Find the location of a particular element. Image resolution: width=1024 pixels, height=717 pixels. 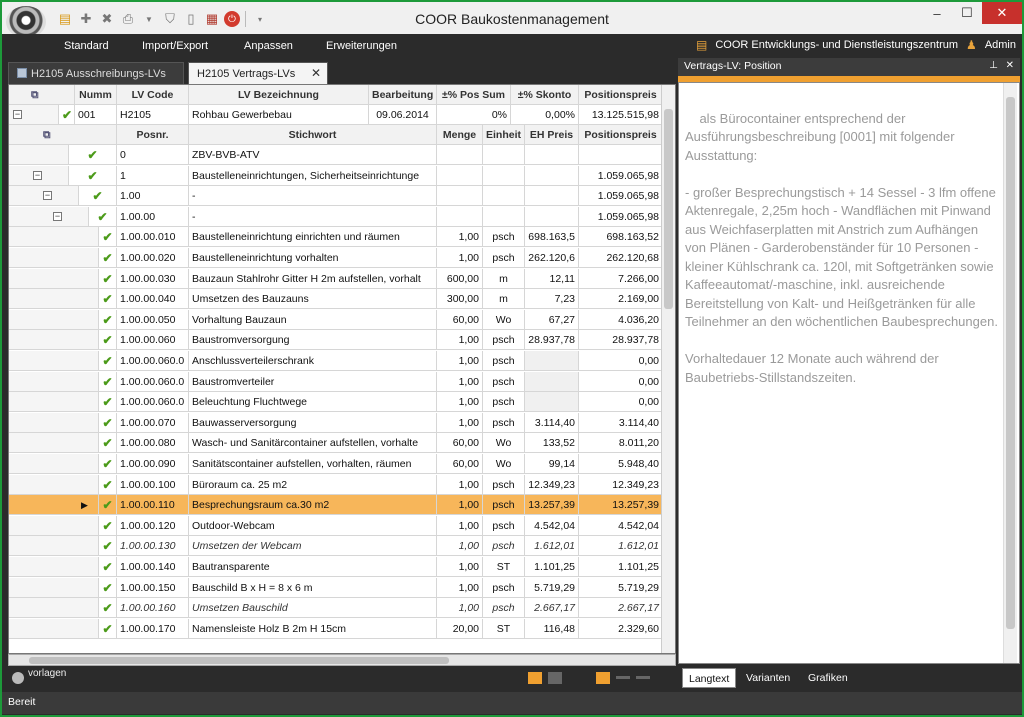

menu-import-export: Import/Export is located at coordinates (175, 46).